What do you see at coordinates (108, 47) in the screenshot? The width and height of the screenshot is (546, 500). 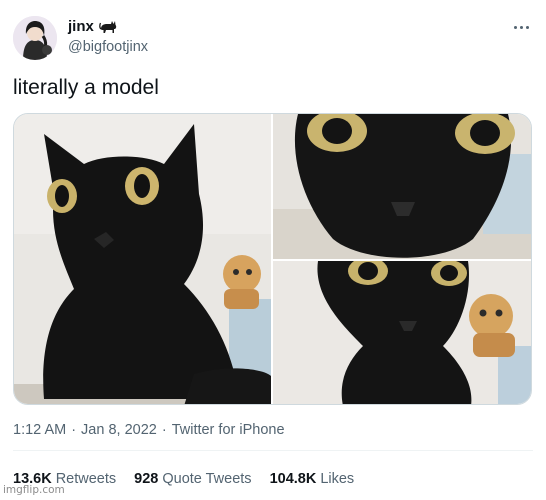 I see `author-handle: @bigfootjinx` at bounding box center [108, 47].